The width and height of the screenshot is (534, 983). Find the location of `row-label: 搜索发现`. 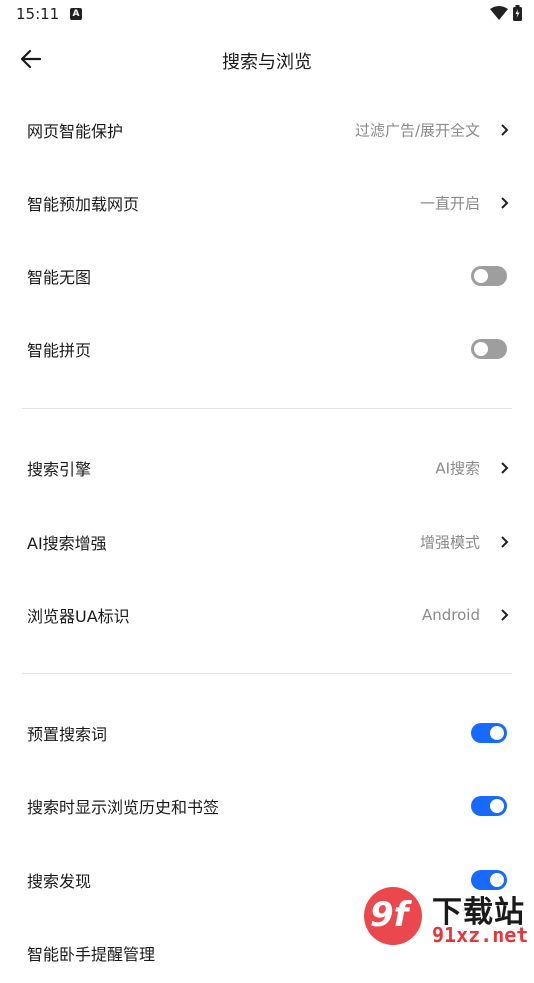

row-label: 搜索发现 is located at coordinates (59, 881).